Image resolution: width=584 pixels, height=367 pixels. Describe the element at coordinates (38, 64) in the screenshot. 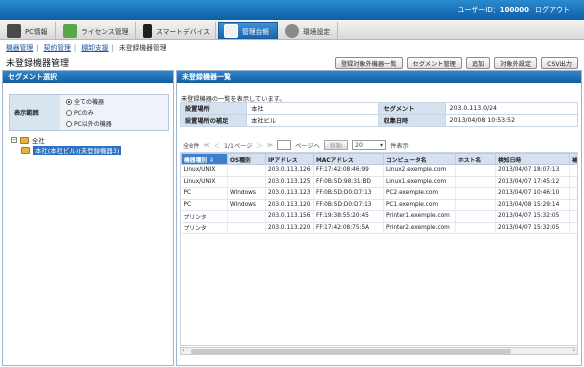

I see `page-title: 未登録機器管理` at that location.